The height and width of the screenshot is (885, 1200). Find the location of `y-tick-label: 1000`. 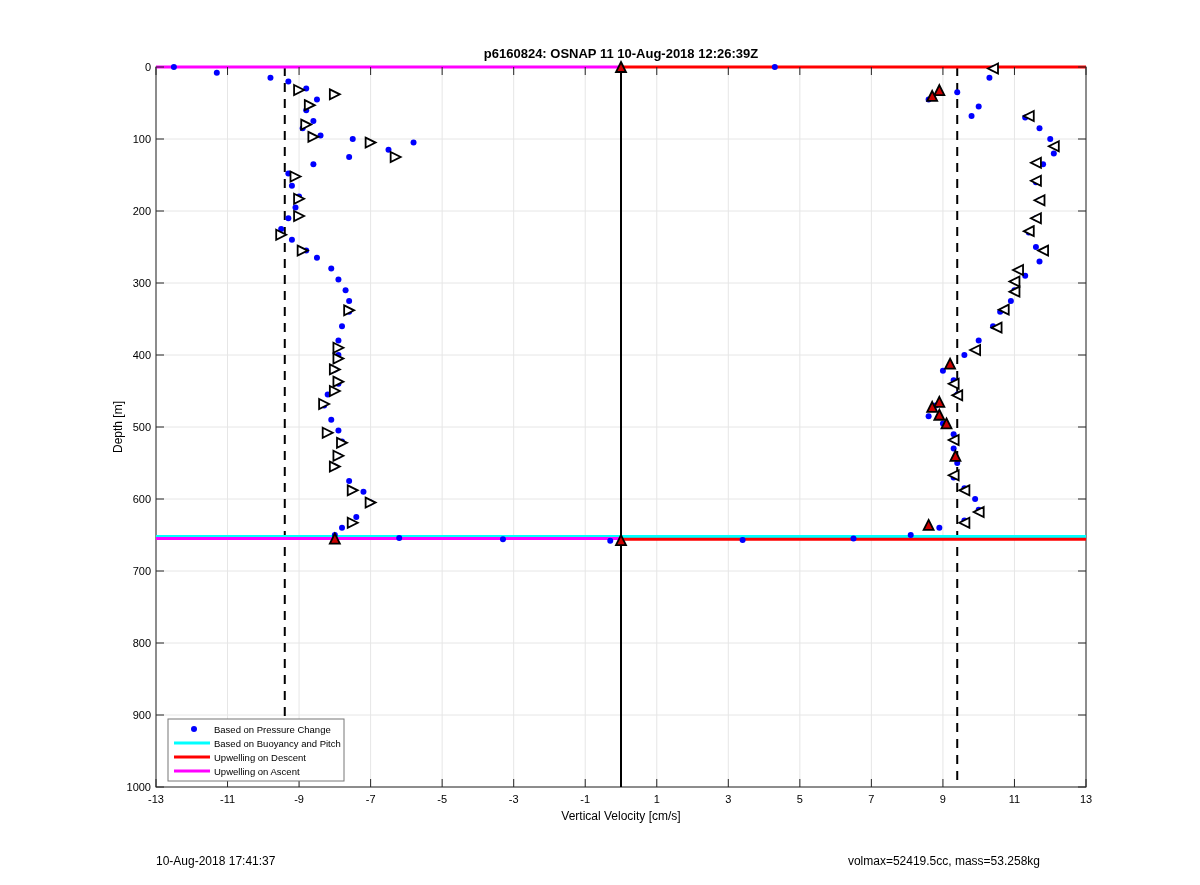

y-tick-label: 1000 is located at coordinates (138, 787).